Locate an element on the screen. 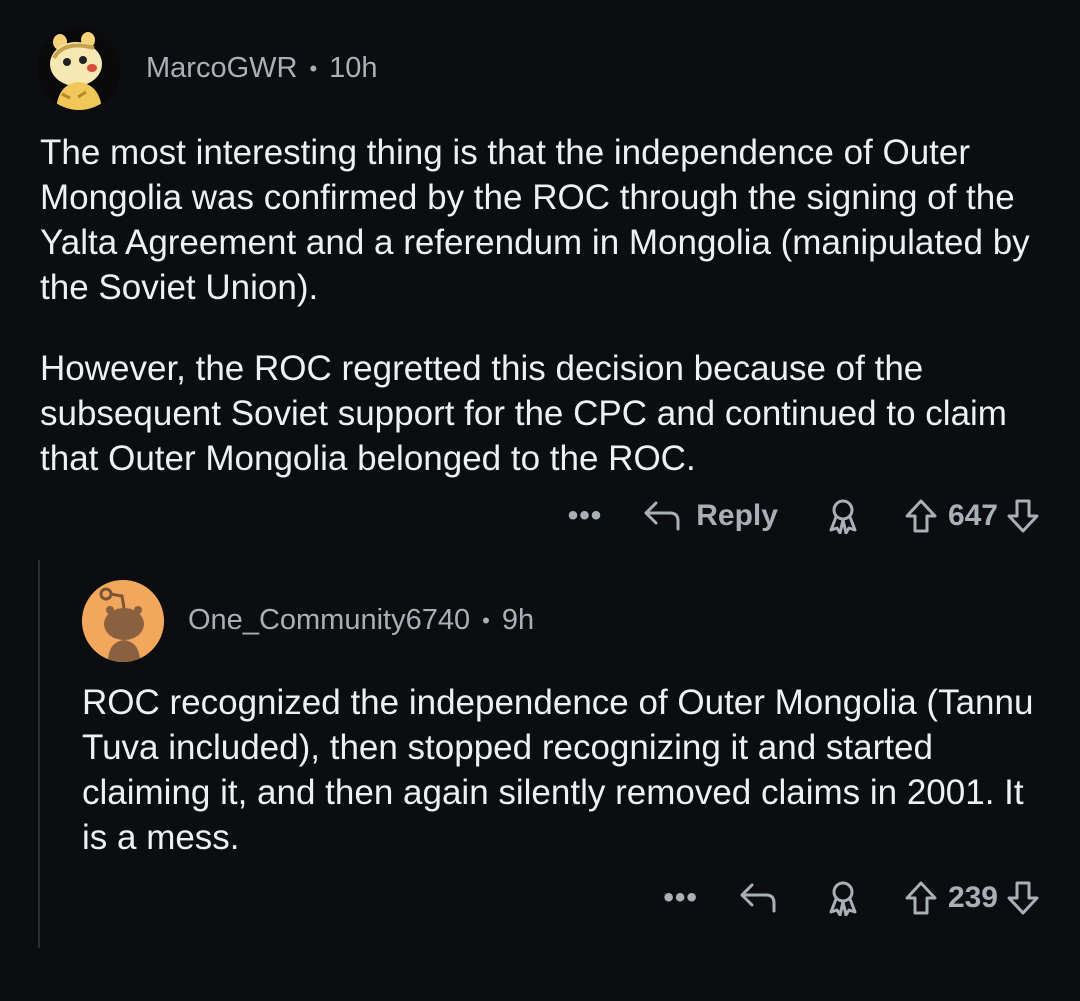 The height and width of the screenshot is (1001, 1080). comment-actions: ••• Reply 647 is located at coordinates (804, 516).